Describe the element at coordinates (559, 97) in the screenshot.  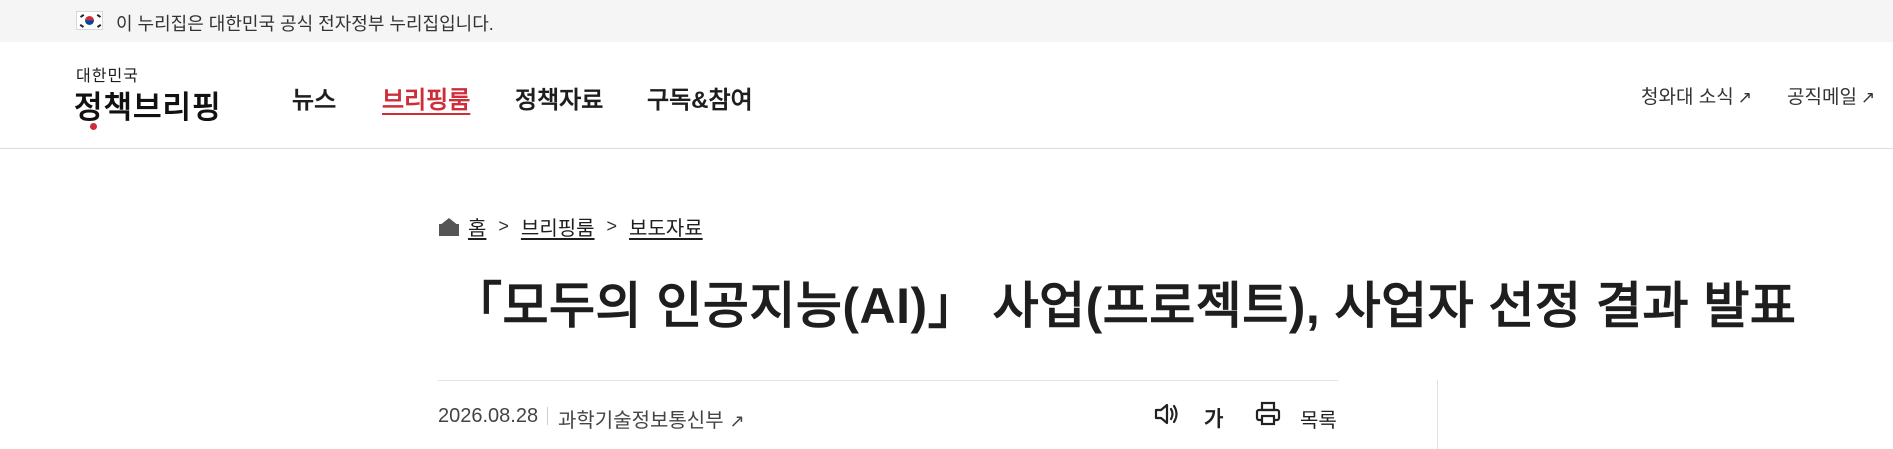
I see `nav-policy-data: 정책자료` at that location.